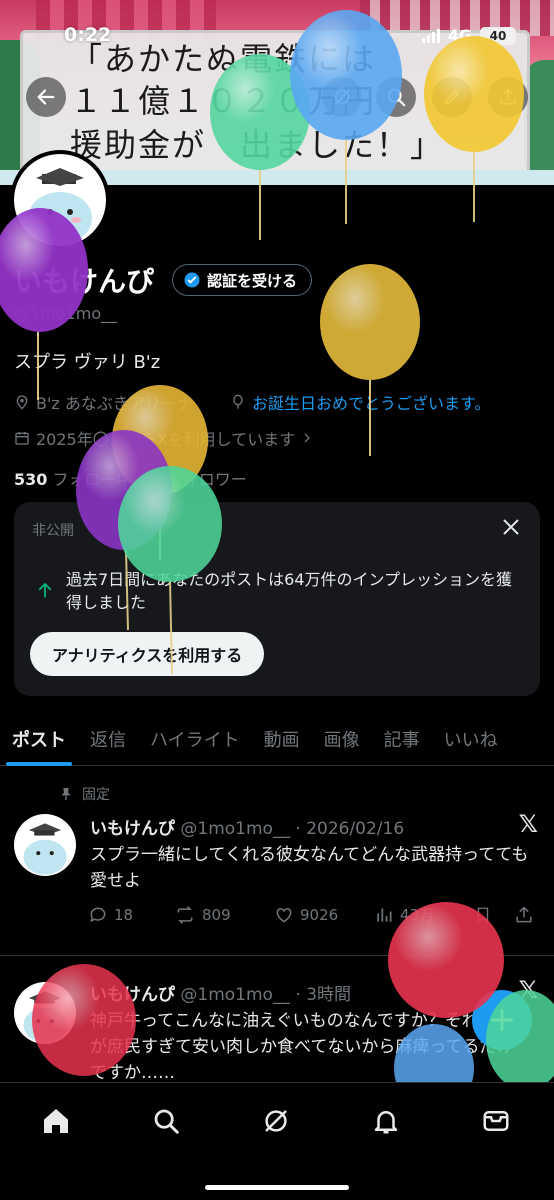 The width and height of the screenshot is (554, 1200). What do you see at coordinates (360, 402) in the screenshot?
I see `profile-birthday: お誕生日おめでとうございます。` at bounding box center [360, 402].